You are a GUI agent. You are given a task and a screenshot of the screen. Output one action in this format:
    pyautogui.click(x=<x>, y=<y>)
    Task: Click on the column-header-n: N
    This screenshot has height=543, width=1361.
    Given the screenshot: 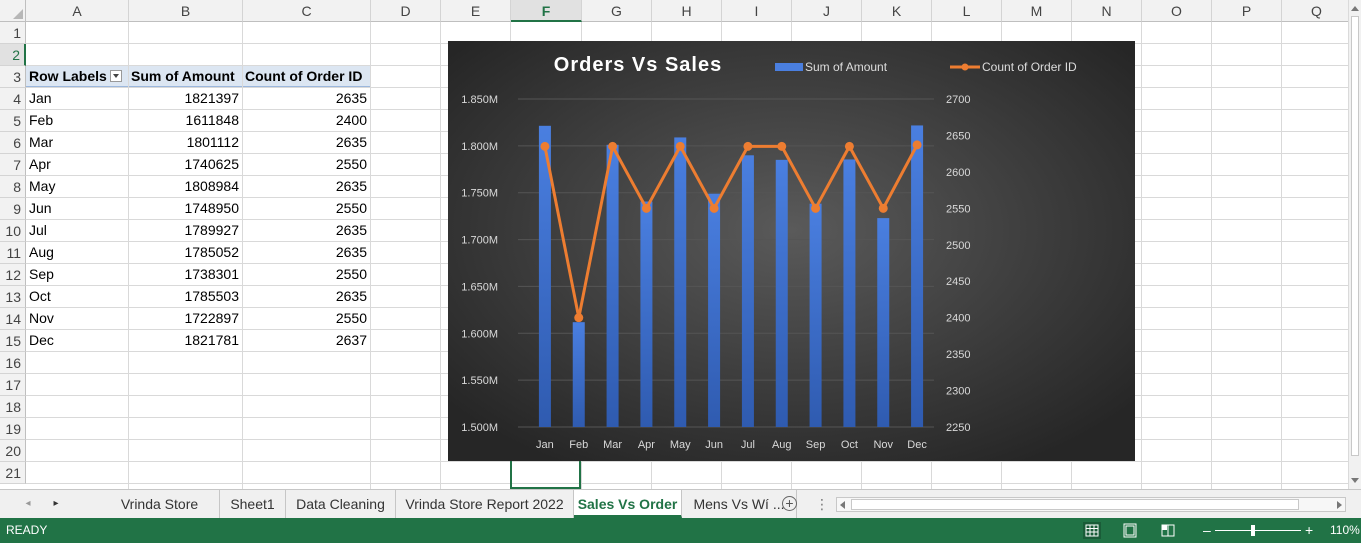 What is the action you would take?
    pyautogui.click(x=1107, y=11)
    